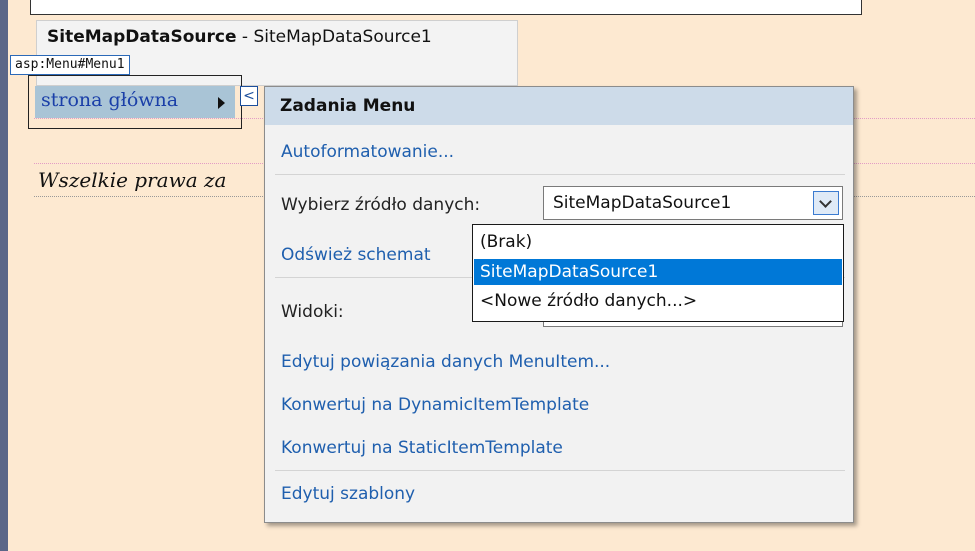 This screenshot has height=551, width=975. I want to click on convert-dynamic-template-link: Konwertuj na DynamicItemTemplate, so click(435, 405).